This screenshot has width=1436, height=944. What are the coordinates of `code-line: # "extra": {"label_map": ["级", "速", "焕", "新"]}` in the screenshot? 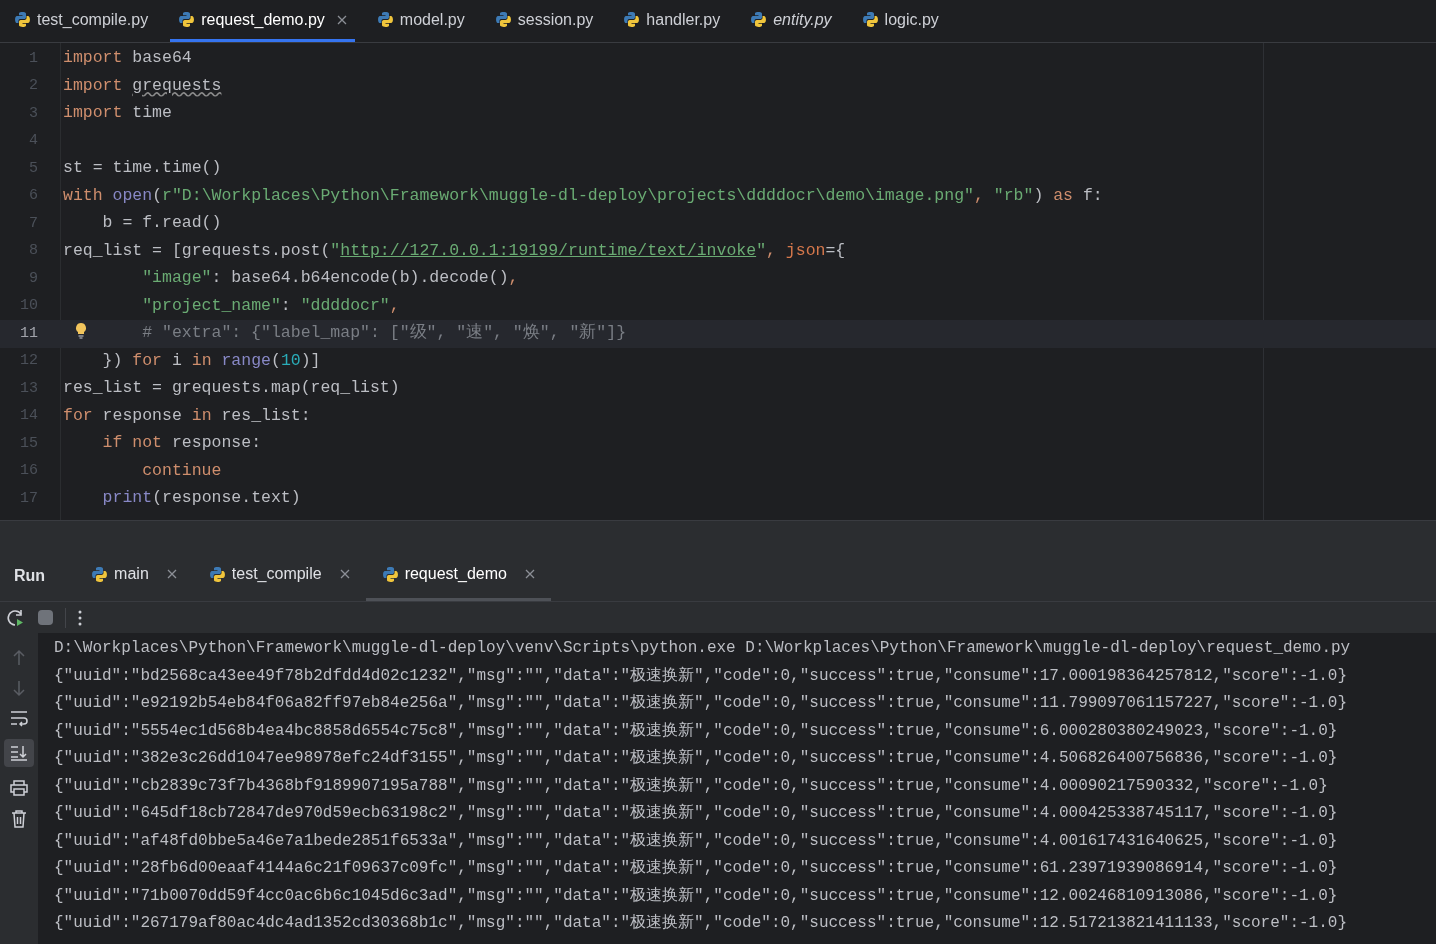 It's located at (384, 333).